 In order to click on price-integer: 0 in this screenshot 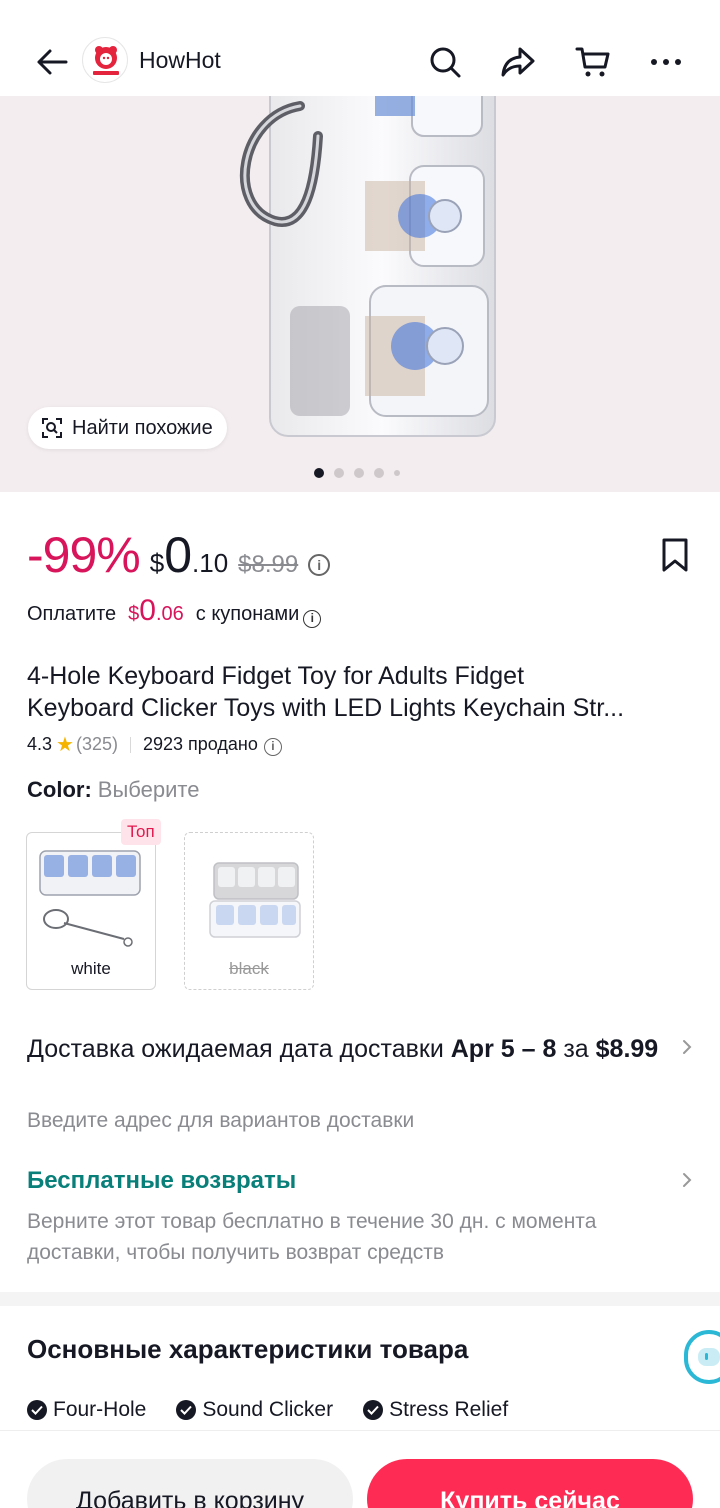, I will do `click(178, 555)`.